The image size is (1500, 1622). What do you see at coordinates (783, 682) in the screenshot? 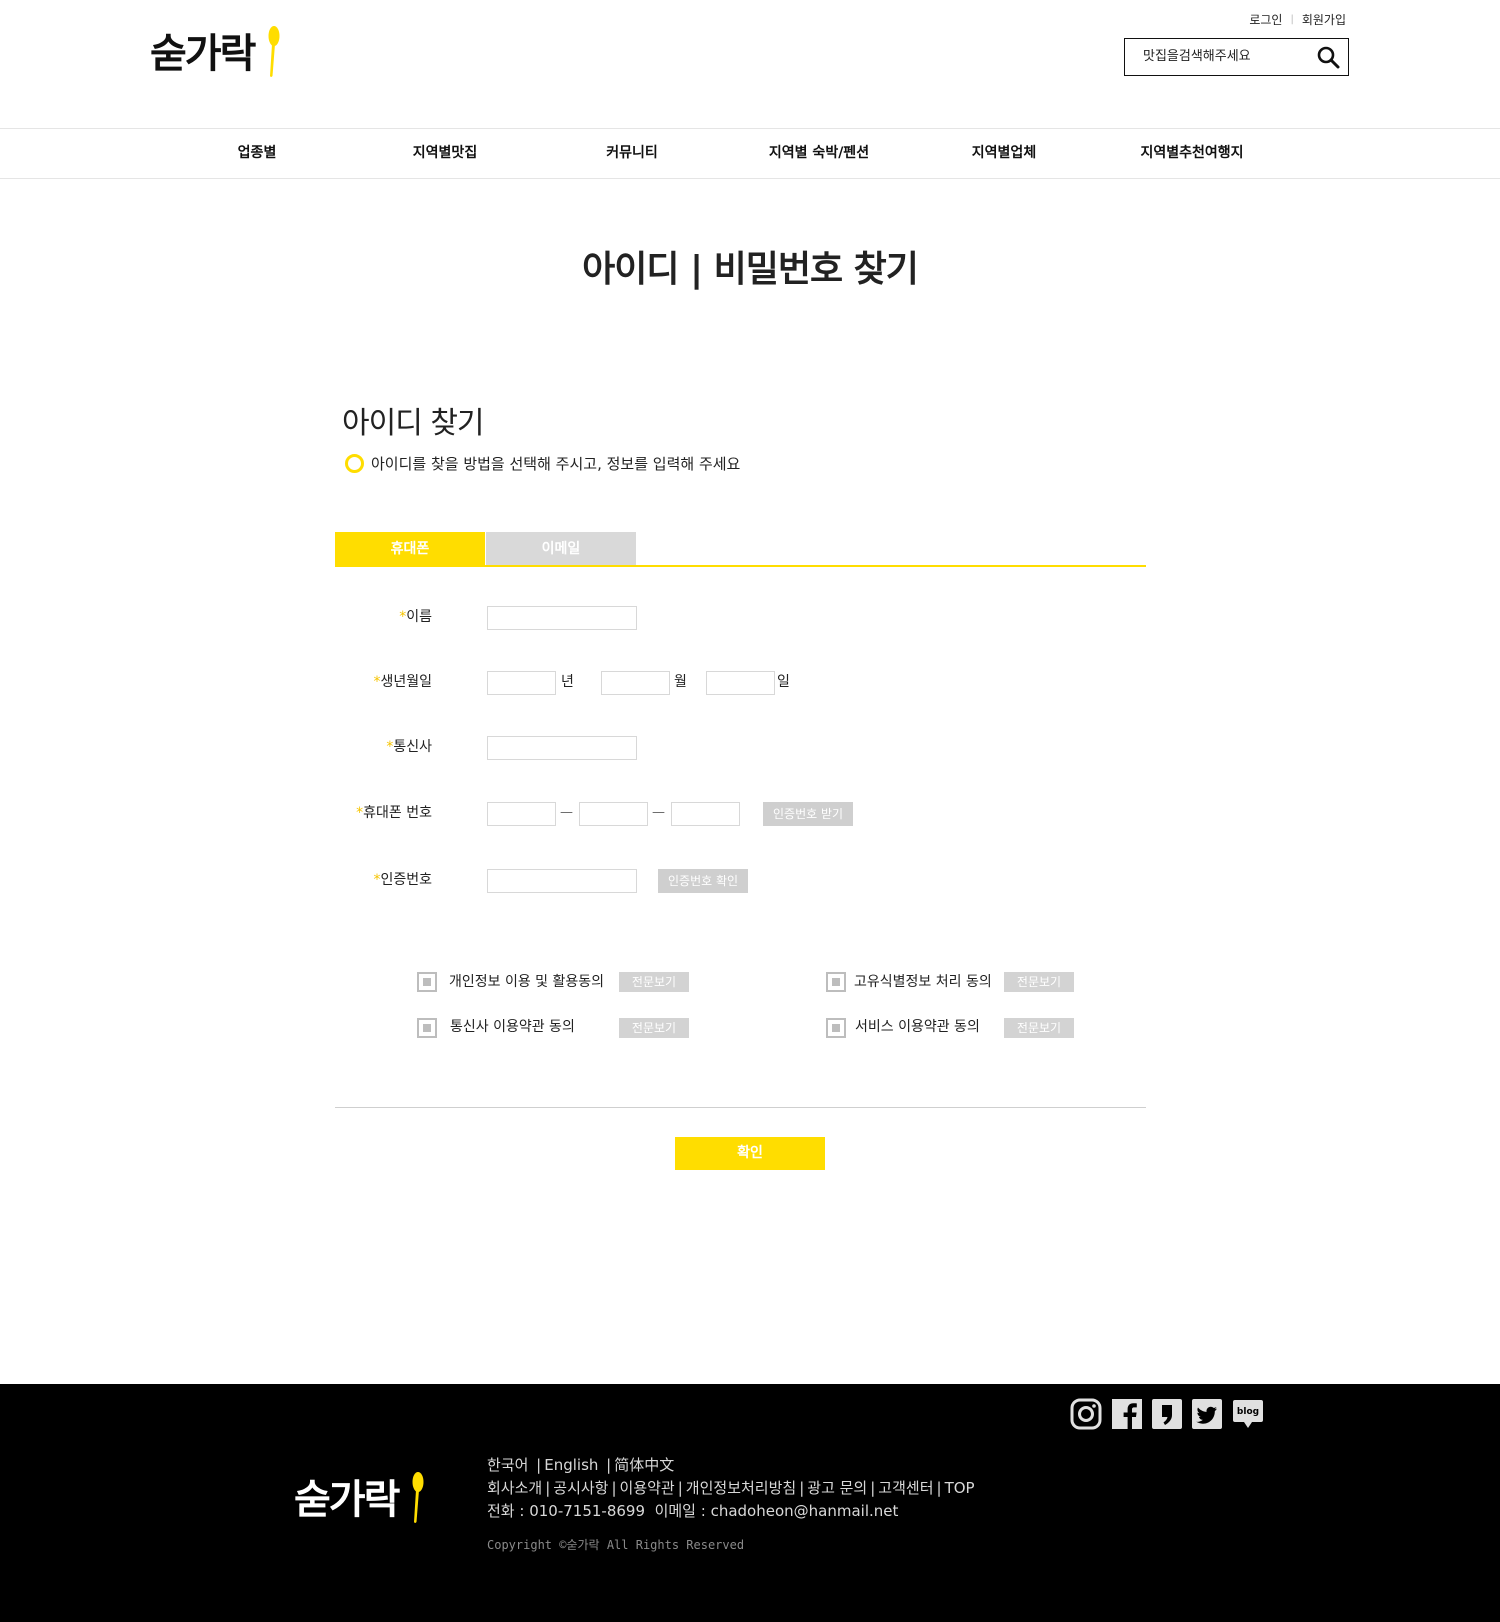
I see `birth-day-unit: 일` at bounding box center [783, 682].